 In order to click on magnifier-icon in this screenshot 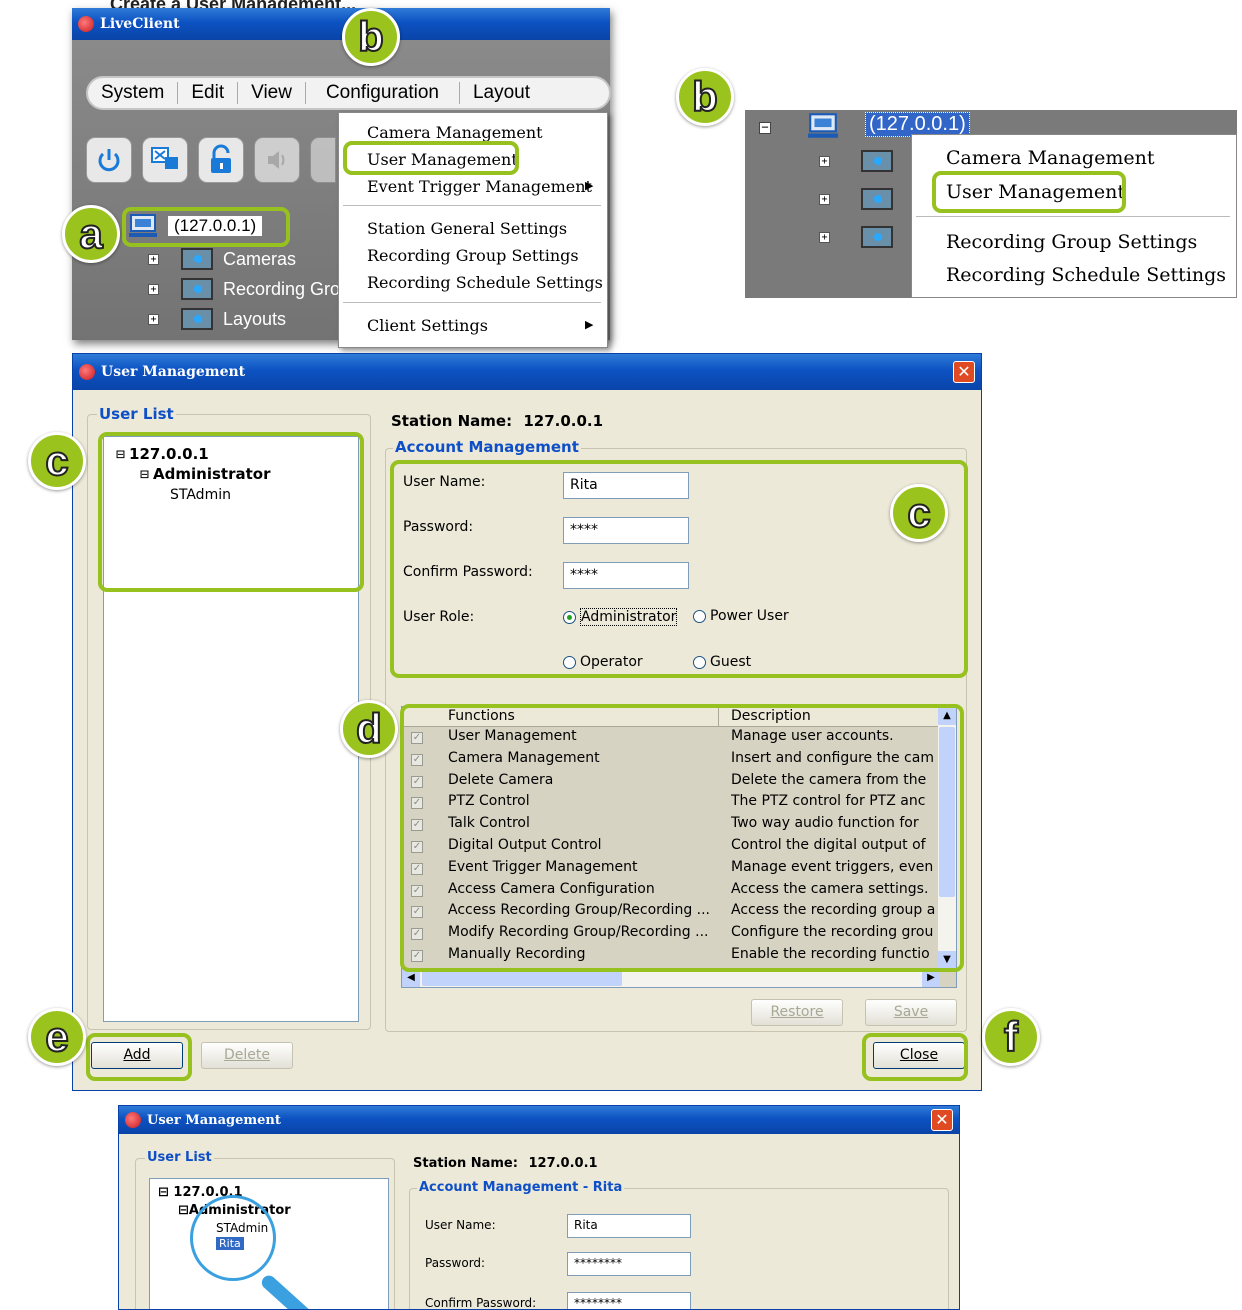, I will do `click(233, 1238)`.